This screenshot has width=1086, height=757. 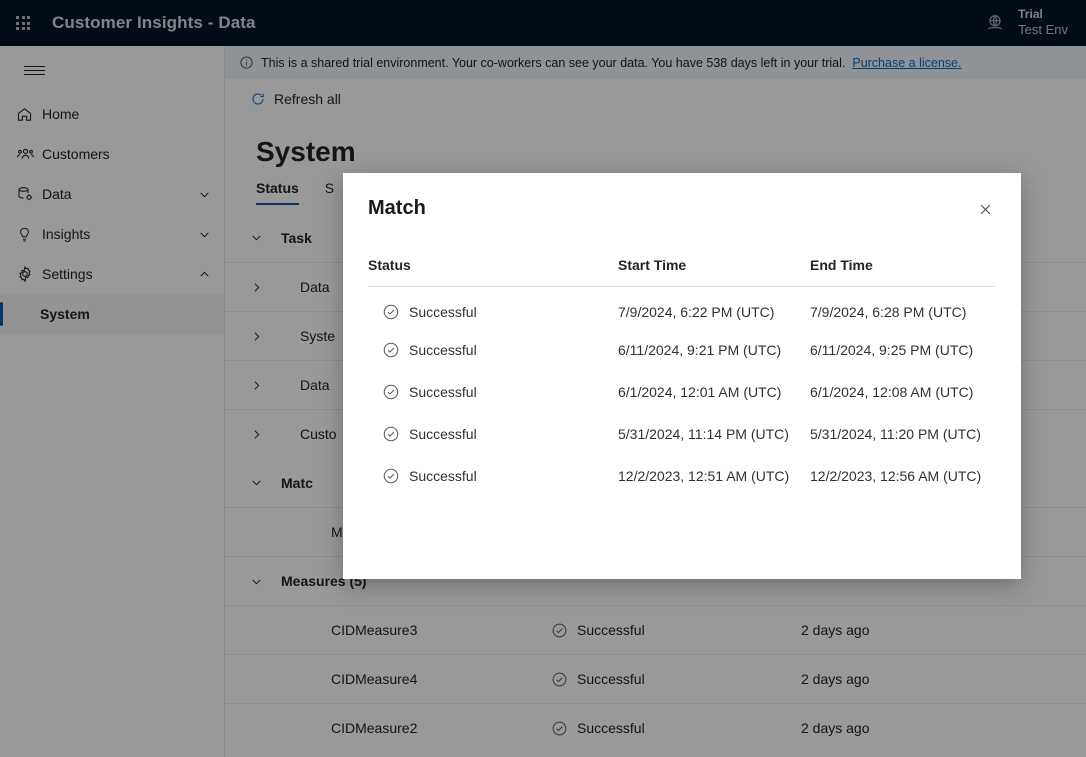 I want to click on cell-end-time: 12/2/2023, 12:56 AM (UTC), so click(x=896, y=475).